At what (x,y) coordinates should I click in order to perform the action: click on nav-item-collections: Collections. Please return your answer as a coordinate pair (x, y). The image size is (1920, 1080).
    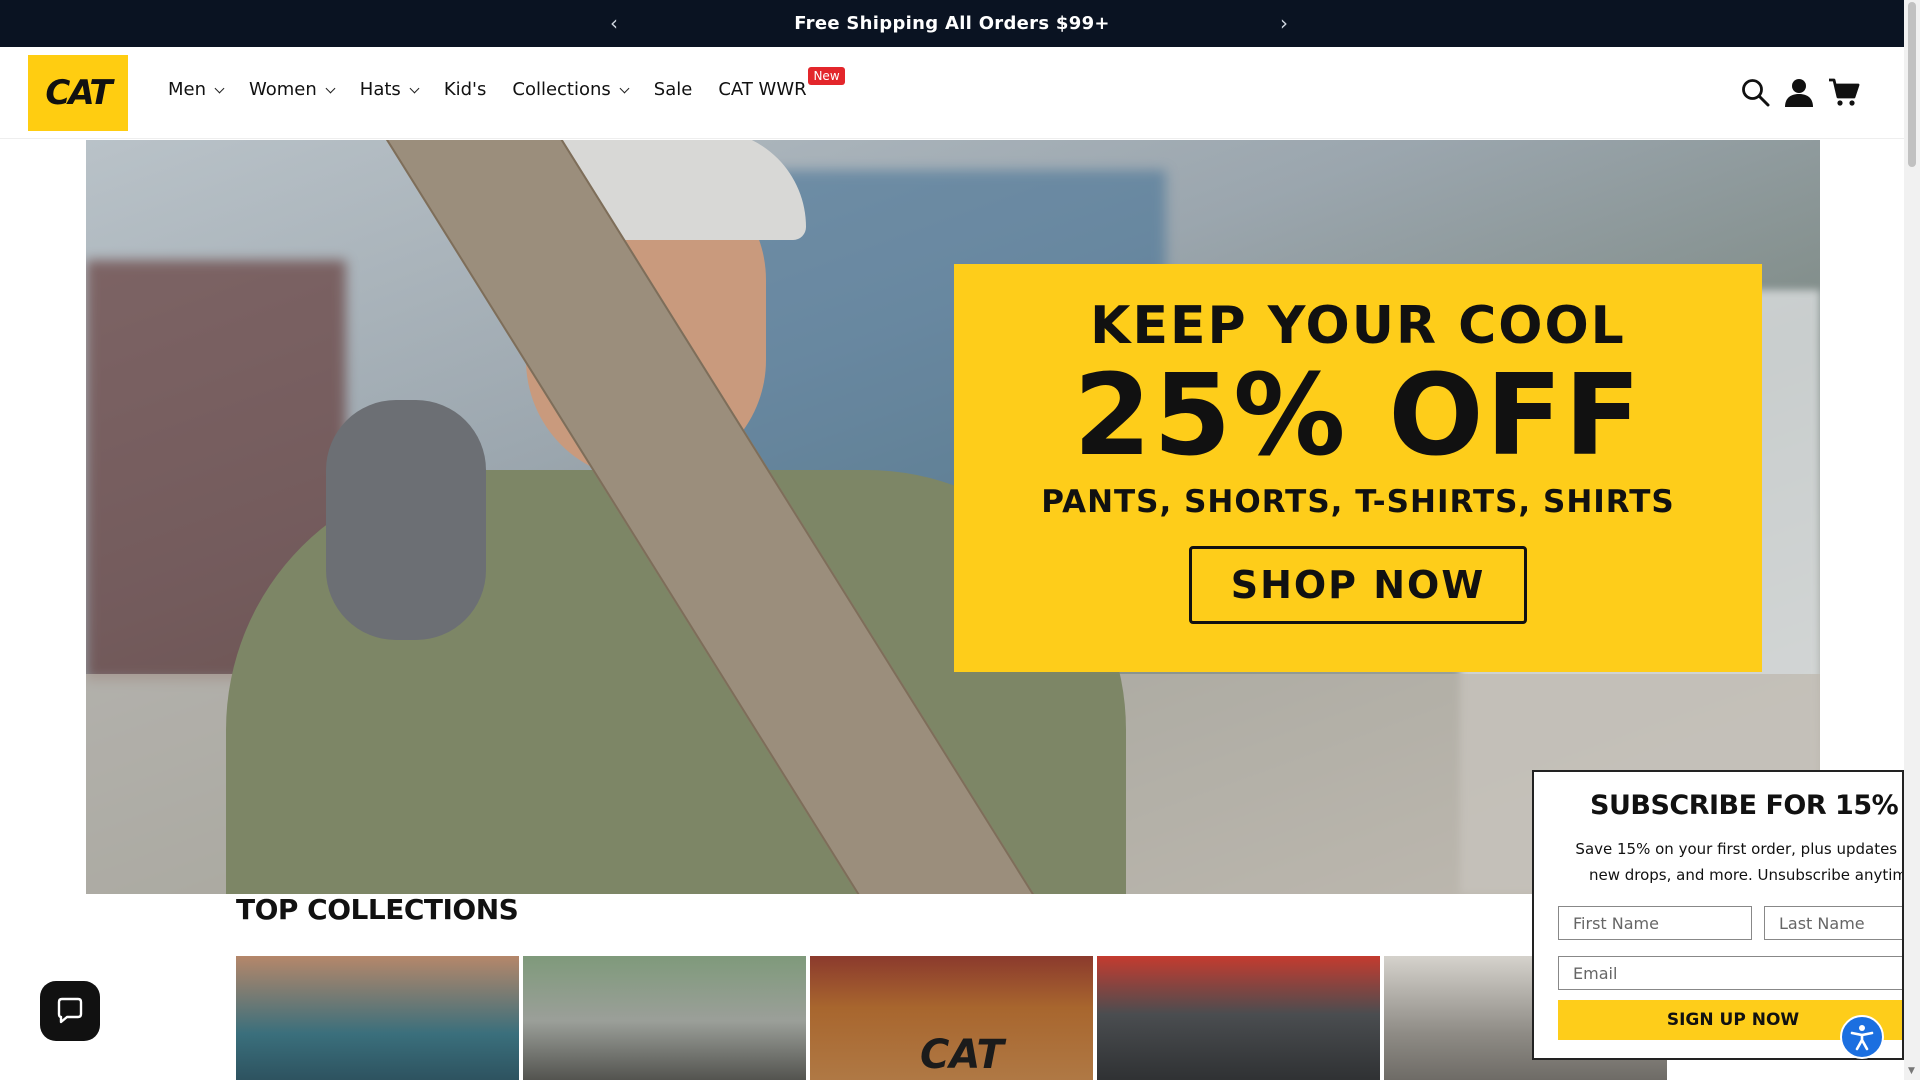
    Looking at the image, I should click on (571, 89).